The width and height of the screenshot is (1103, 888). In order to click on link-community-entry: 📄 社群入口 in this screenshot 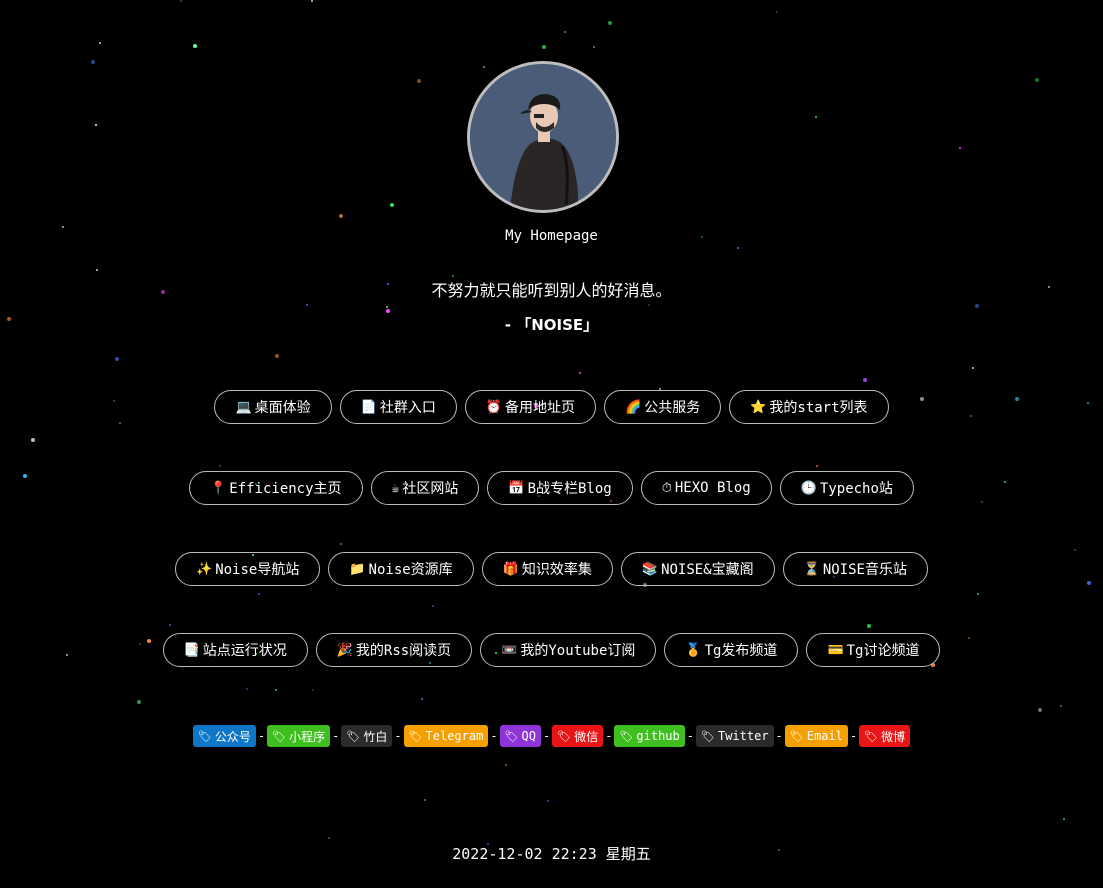, I will do `click(398, 407)`.